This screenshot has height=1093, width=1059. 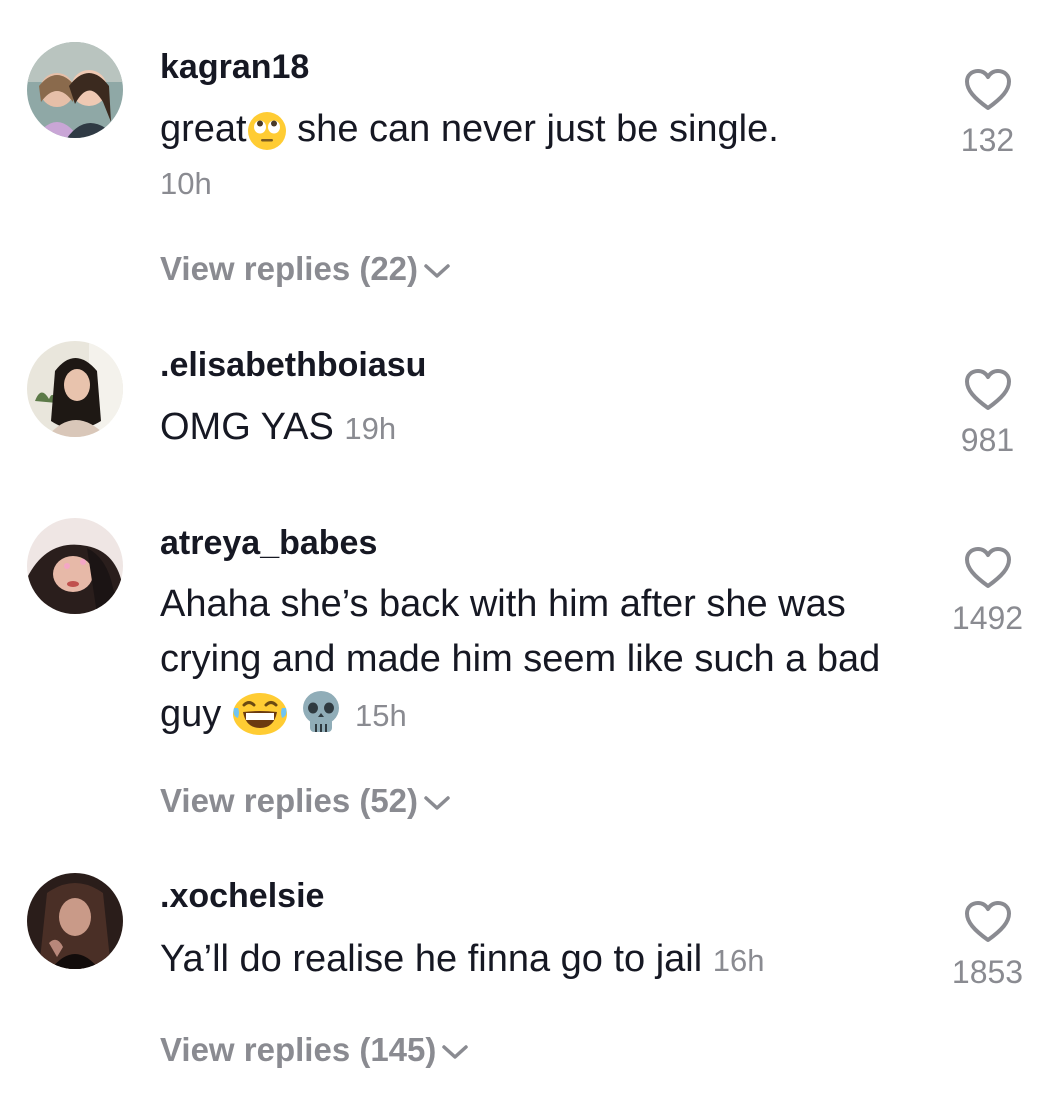 I want to click on comment-text-part: great, so click(x=203, y=129).